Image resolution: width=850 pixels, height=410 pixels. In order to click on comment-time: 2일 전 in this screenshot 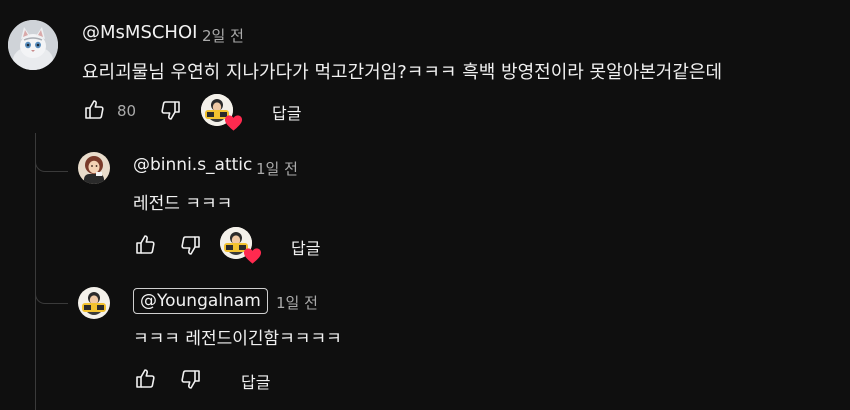, I will do `click(223, 35)`.